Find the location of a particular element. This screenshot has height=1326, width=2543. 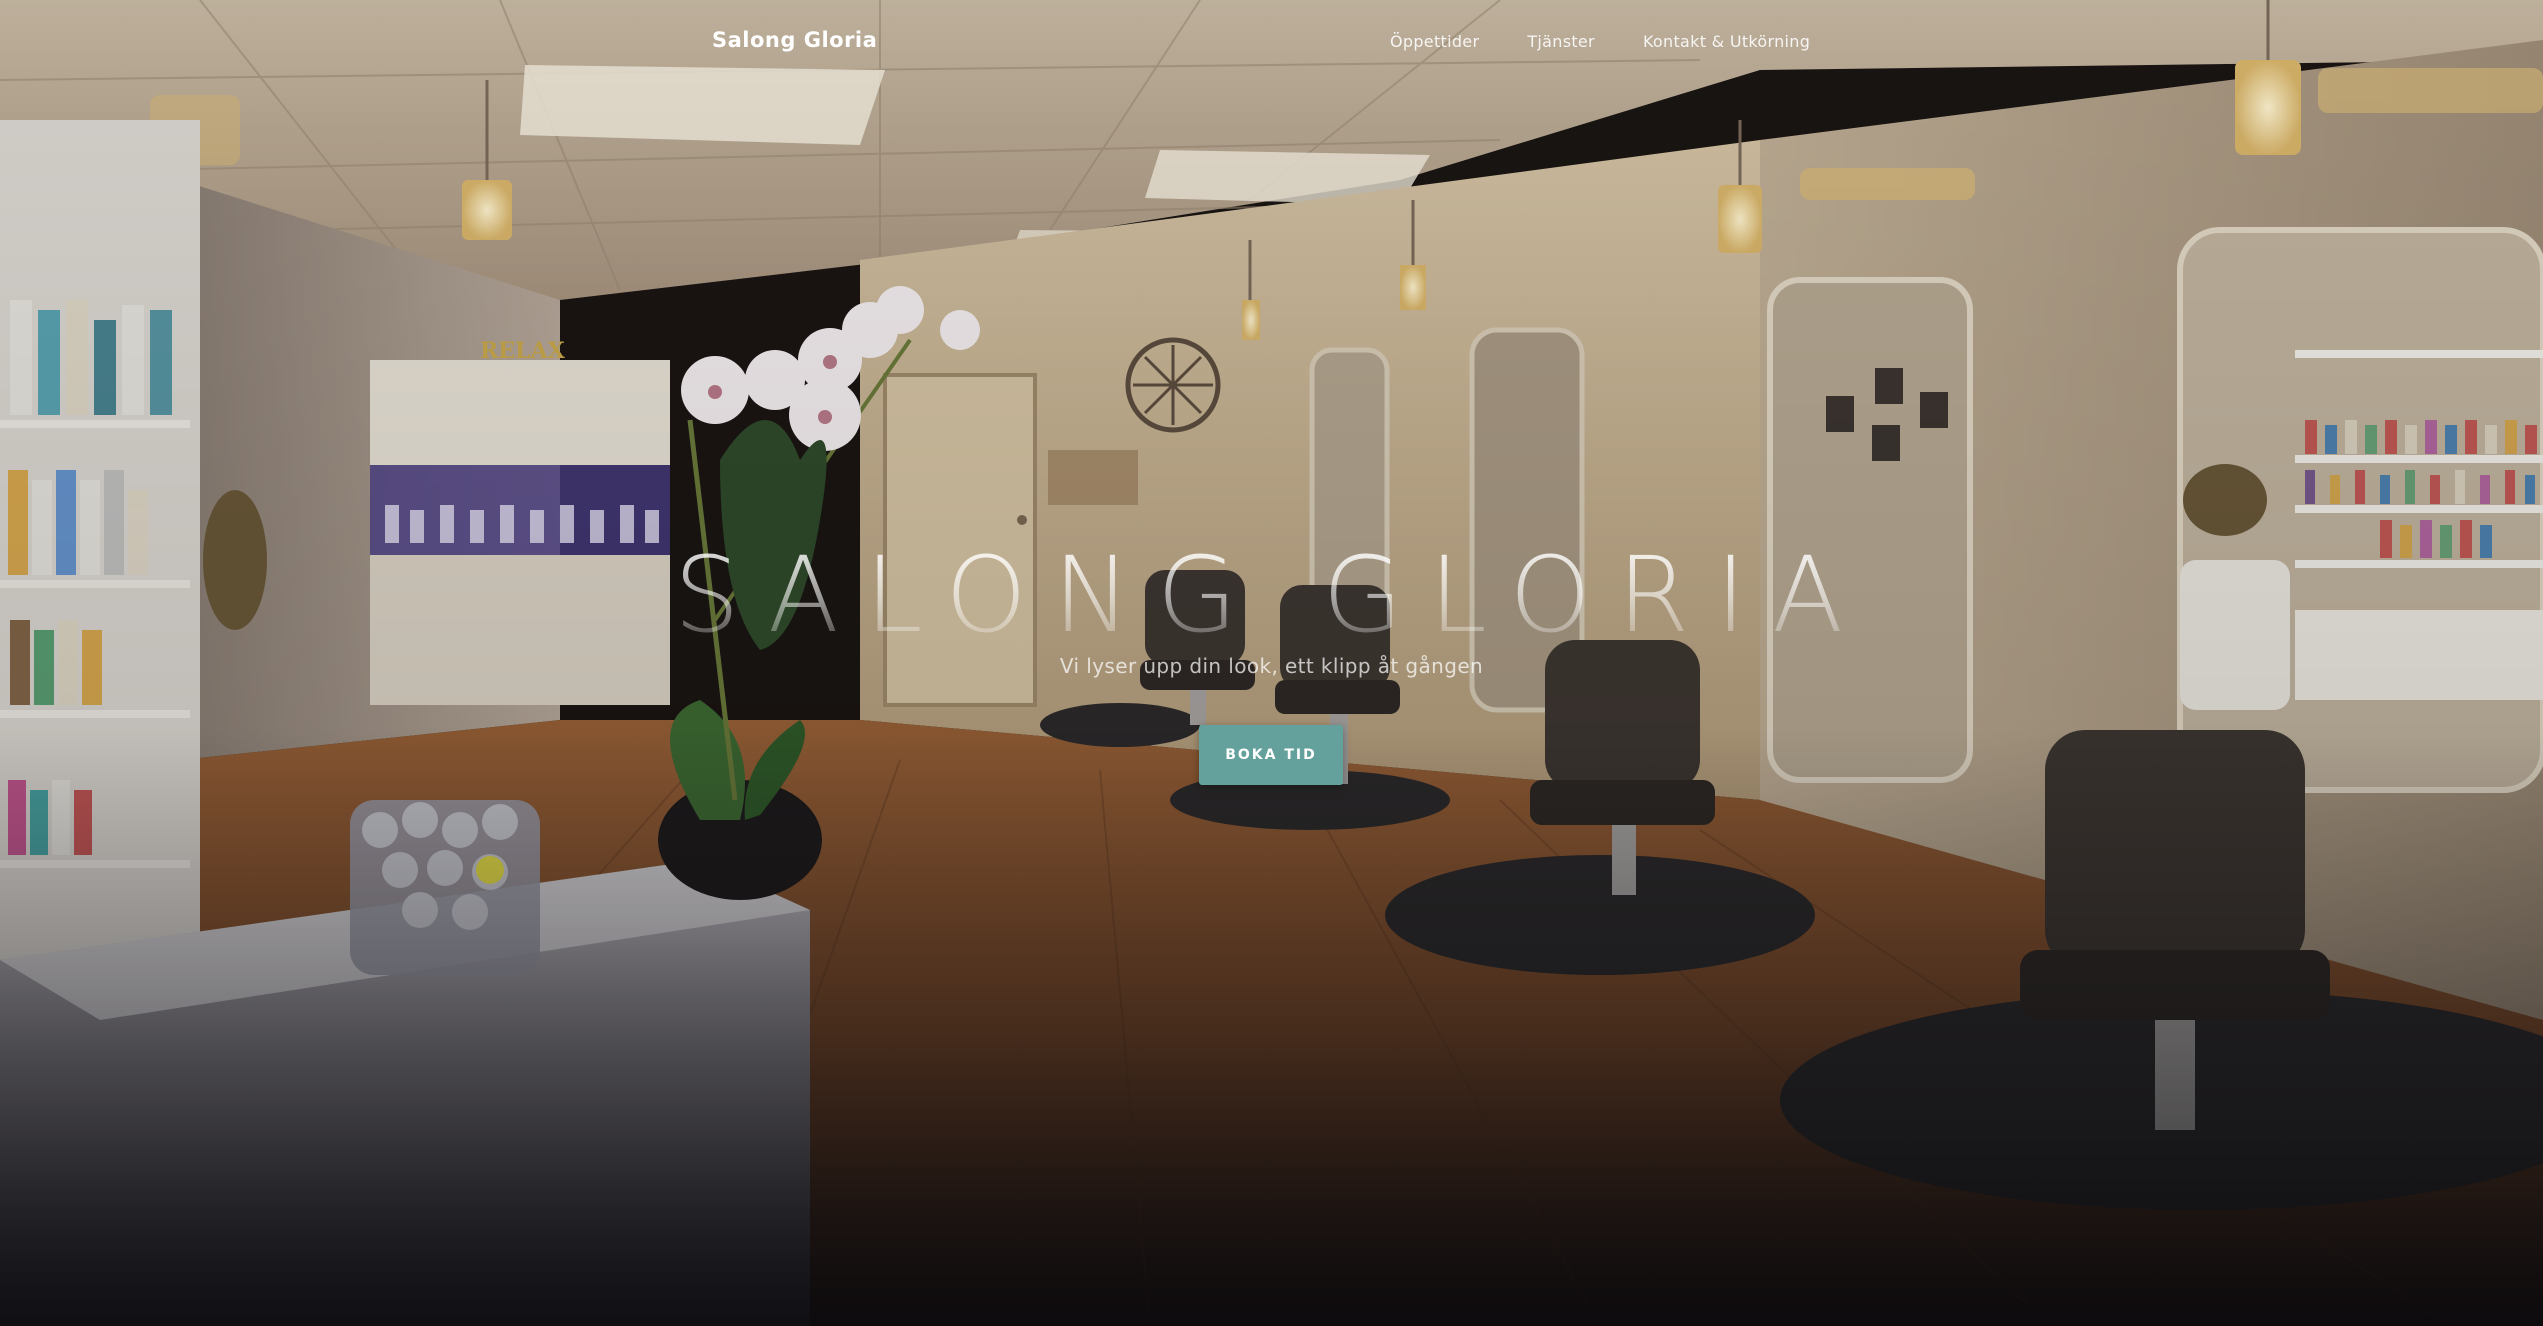

nav-item-oppettider: Öppettider is located at coordinates (1434, 41).